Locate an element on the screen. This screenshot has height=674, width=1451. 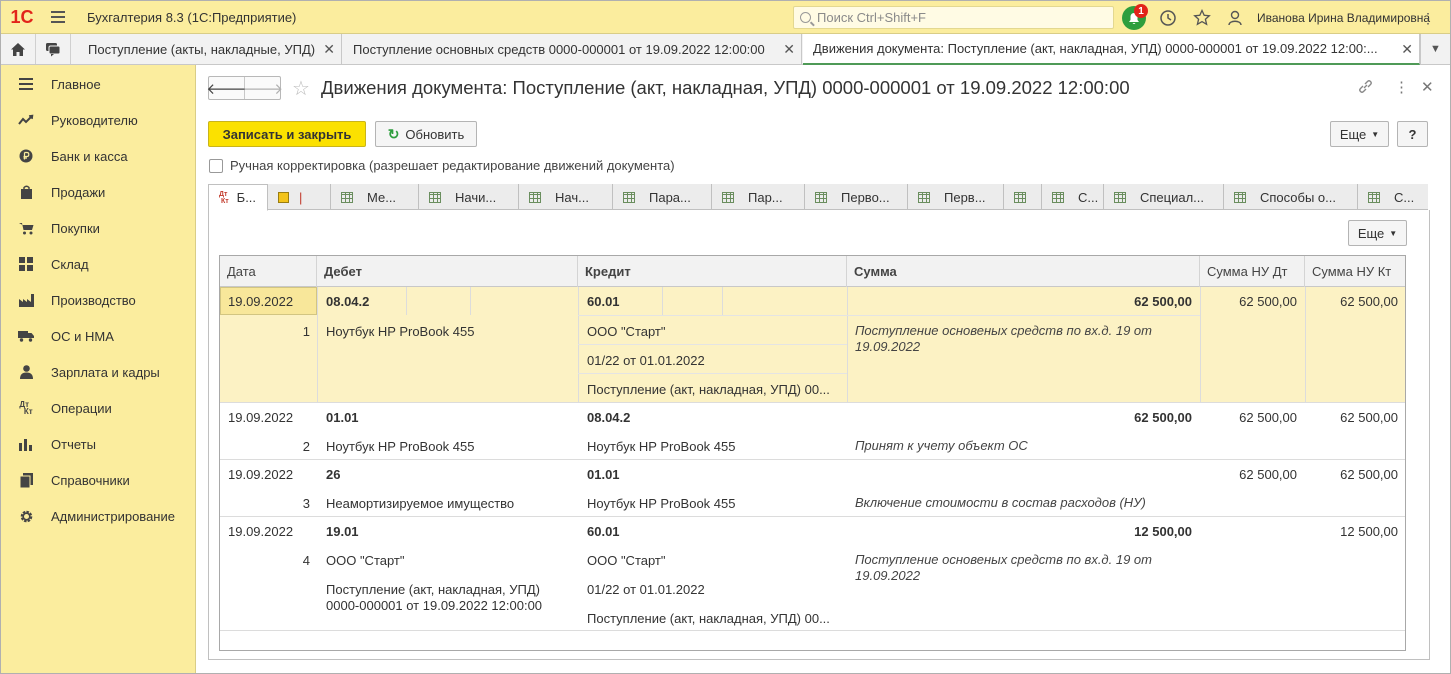
sidebar-item-operations: Дт Кт Операции is located at coordinates (98, 408).